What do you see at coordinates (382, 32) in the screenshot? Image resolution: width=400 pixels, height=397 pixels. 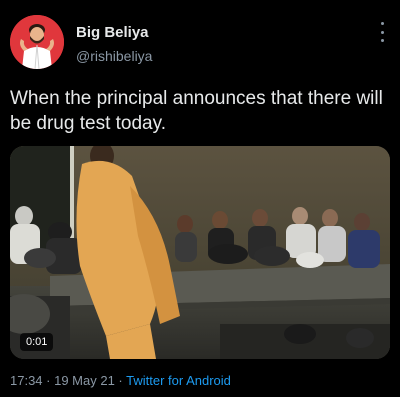 I see `more-vertical-icon` at bounding box center [382, 32].